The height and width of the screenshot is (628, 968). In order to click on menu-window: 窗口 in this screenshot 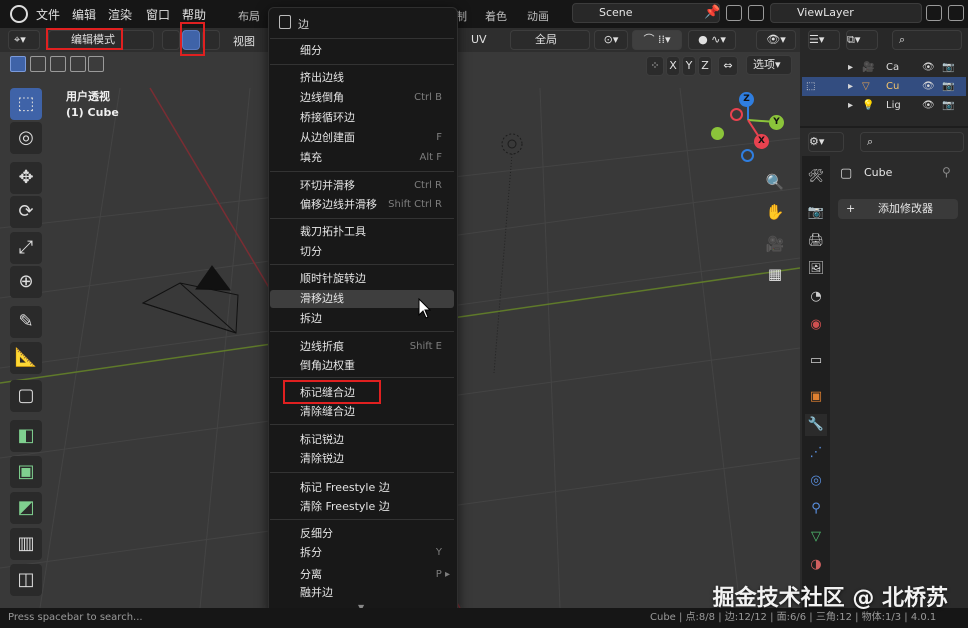, I will do `click(158, 14)`.